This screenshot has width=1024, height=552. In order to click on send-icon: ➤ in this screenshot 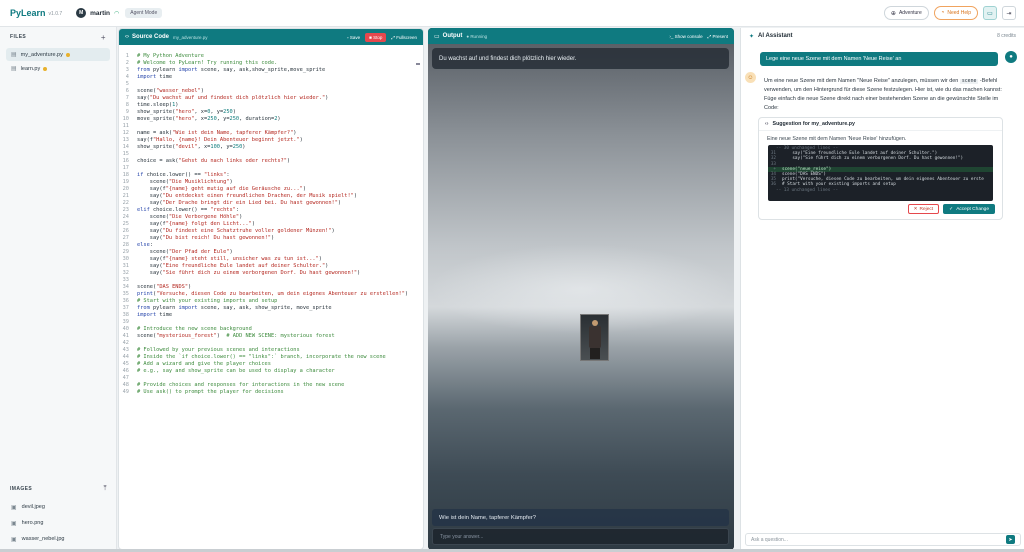, I will do `click(1010, 539)`.